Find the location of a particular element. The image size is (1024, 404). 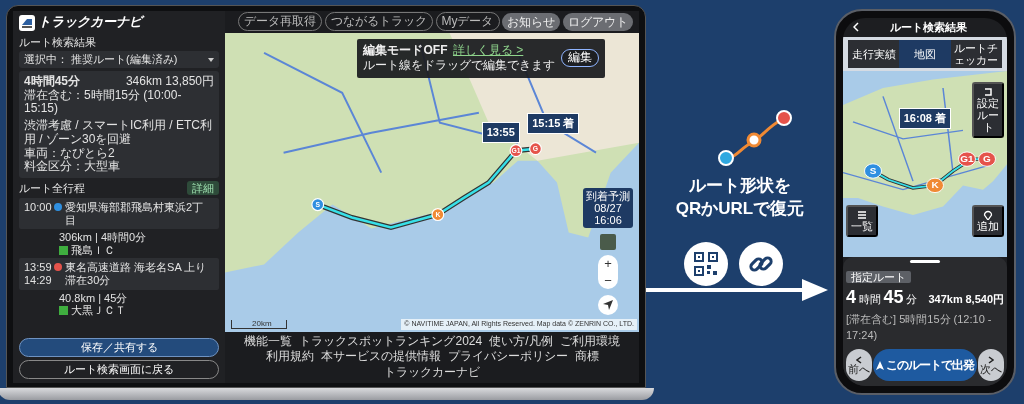

edit-mode-status: 編集モードOFF is located at coordinates (405, 50).